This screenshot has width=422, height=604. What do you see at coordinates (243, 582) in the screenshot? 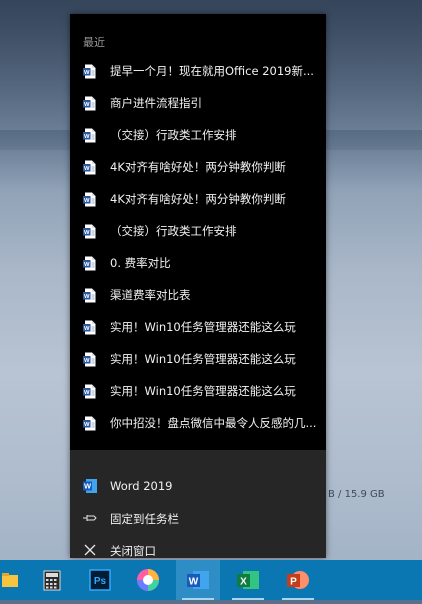
I see `svg-text: X` at bounding box center [243, 582].